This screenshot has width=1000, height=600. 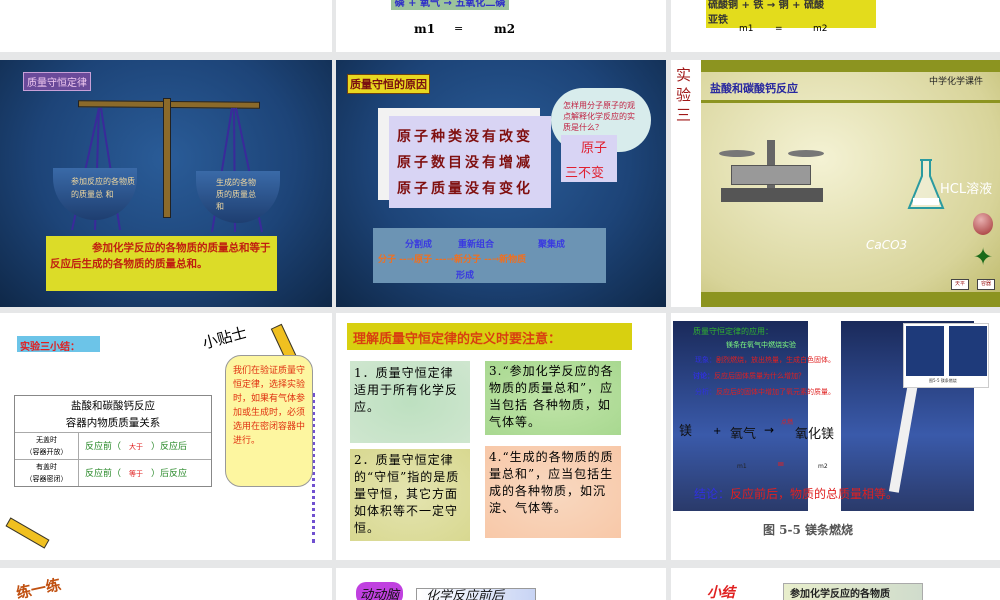 I want to click on flow-sequence: 分子 --→原子 ---→新分子 --→新物质, so click(x=452, y=260).